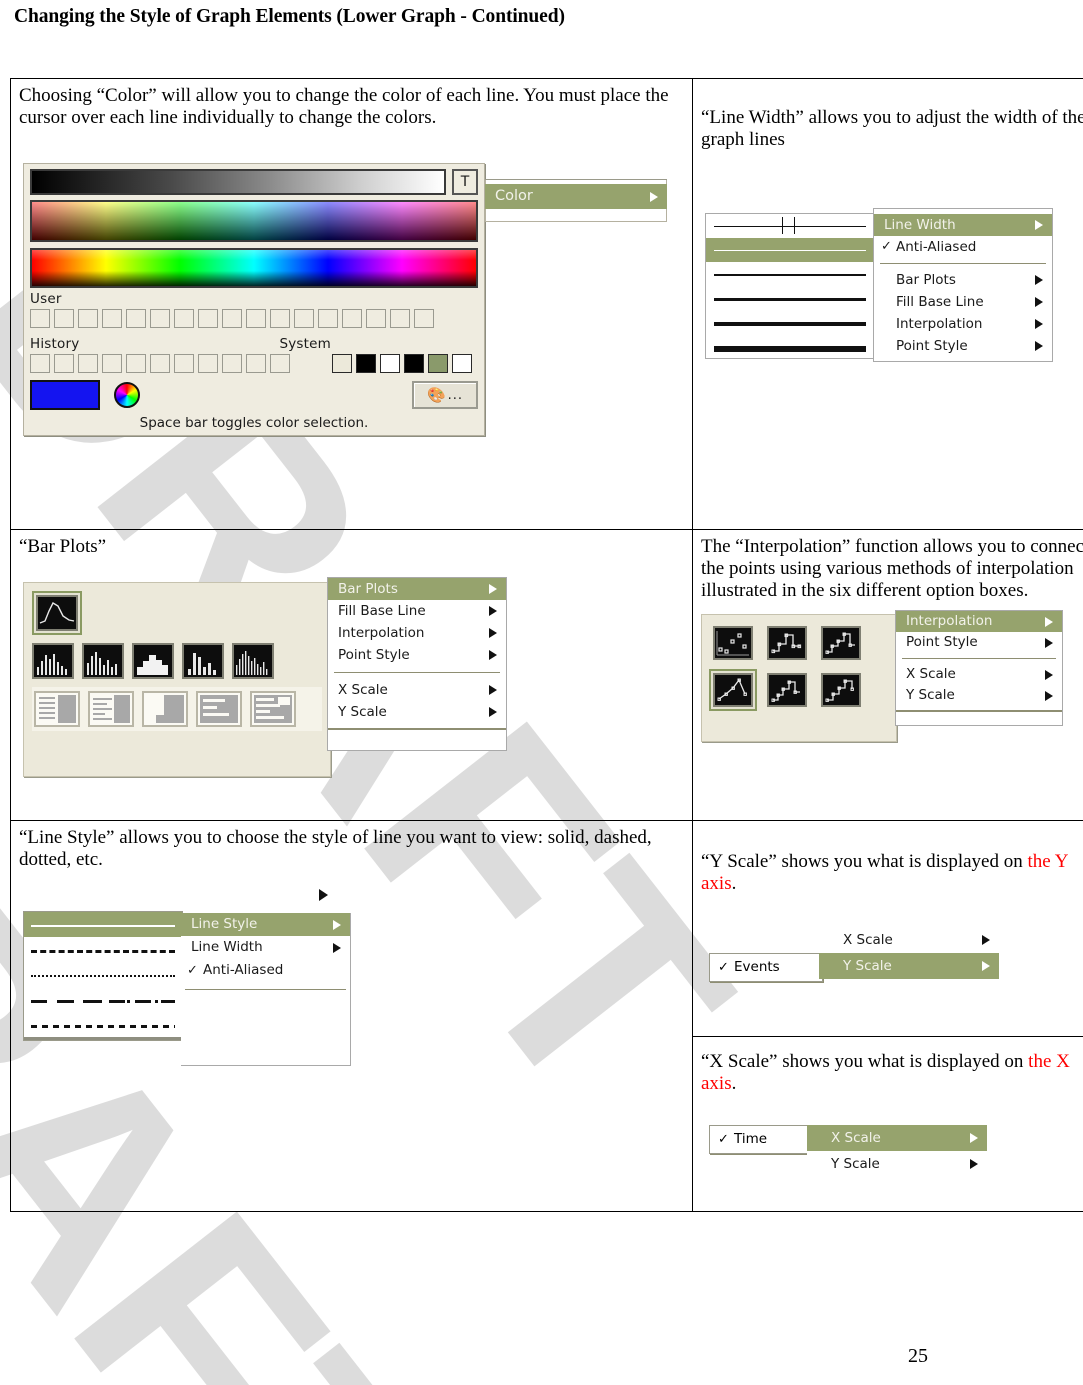 This screenshot has height=1385, width=1083. I want to click on fill-right-icon, so click(111, 709).